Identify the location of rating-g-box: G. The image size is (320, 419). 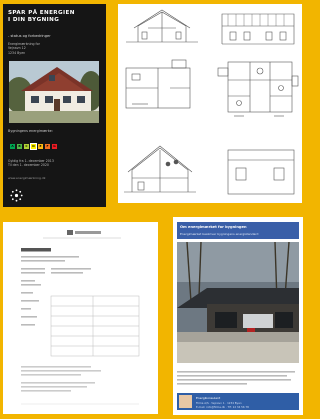
(54, 146).